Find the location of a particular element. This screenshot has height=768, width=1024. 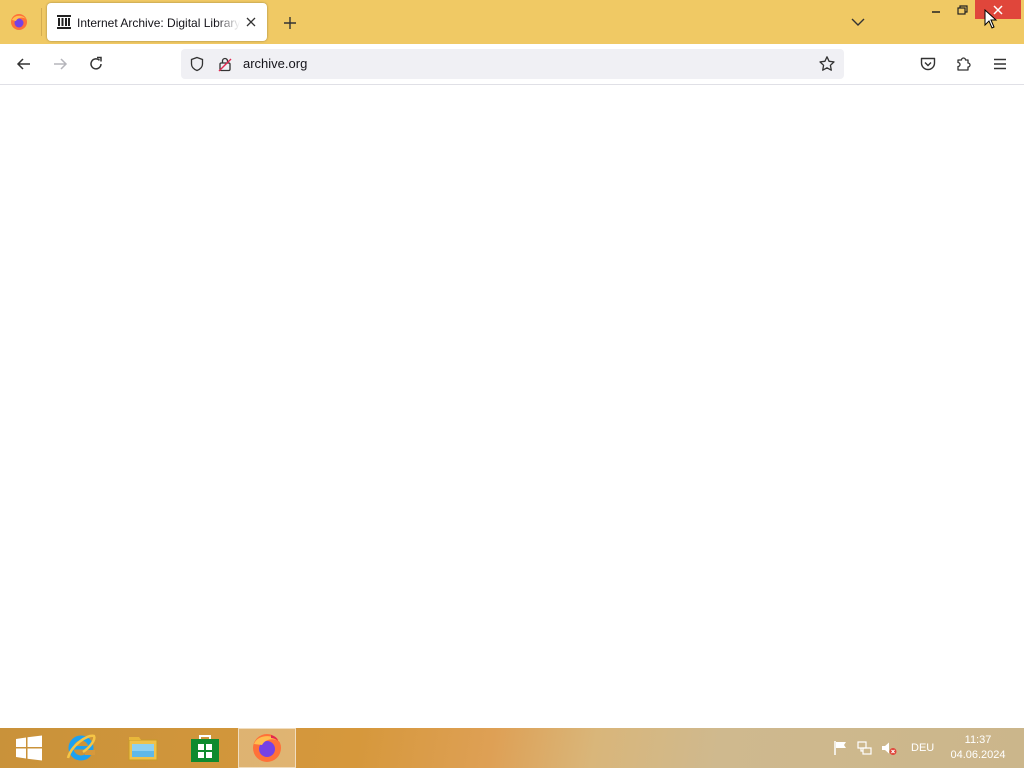

taskbar-internet-explorer is located at coordinates (81, 748).